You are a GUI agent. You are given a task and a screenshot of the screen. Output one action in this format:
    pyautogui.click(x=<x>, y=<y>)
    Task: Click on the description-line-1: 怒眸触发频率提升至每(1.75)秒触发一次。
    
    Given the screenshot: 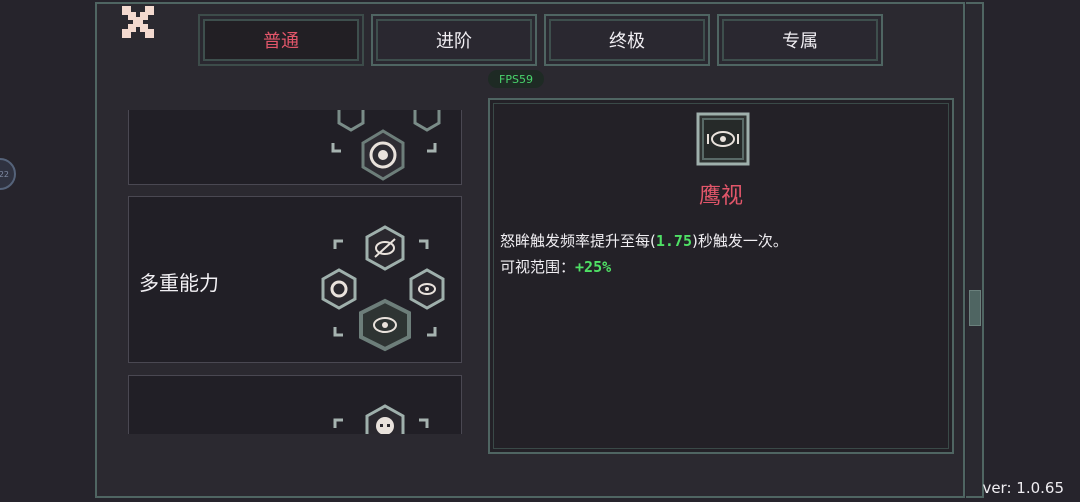 What is the action you would take?
    pyautogui.click(x=644, y=241)
    